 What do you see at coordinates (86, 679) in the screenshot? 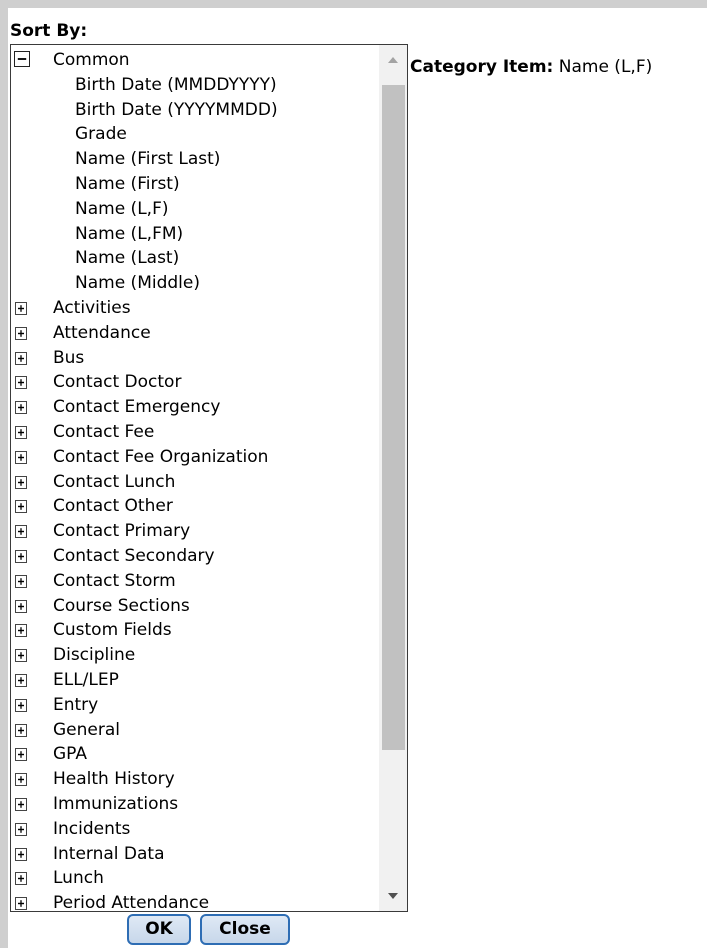
I see `tree-category-label: ELL/LEP` at bounding box center [86, 679].